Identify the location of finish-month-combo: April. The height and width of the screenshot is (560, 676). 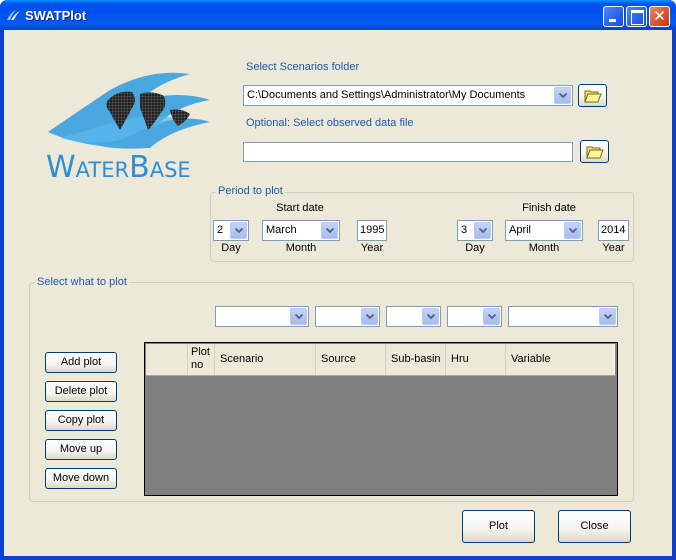
(544, 230).